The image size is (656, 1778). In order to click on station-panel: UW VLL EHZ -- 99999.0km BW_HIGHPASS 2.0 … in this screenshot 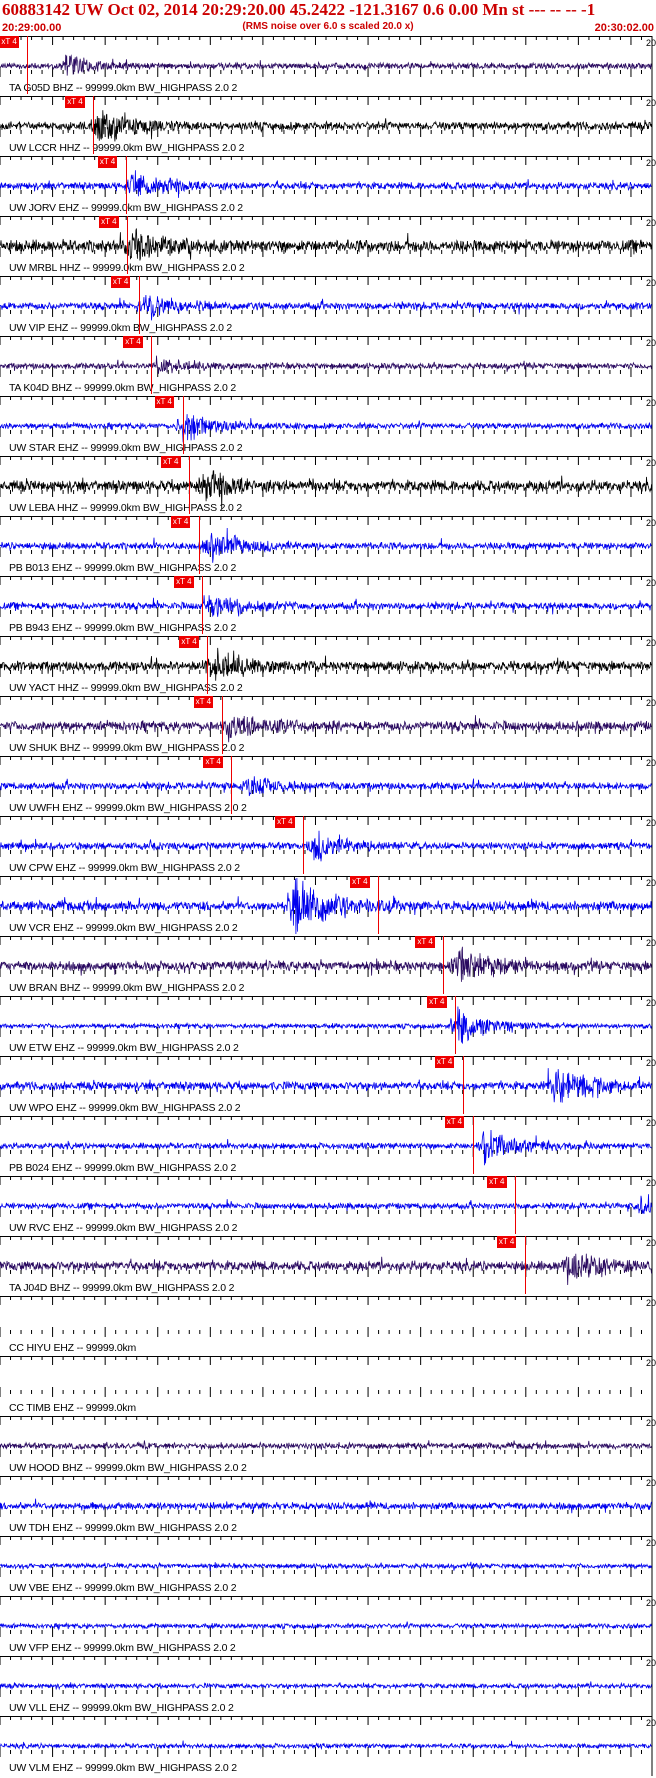, I will do `click(328, 1686)`.